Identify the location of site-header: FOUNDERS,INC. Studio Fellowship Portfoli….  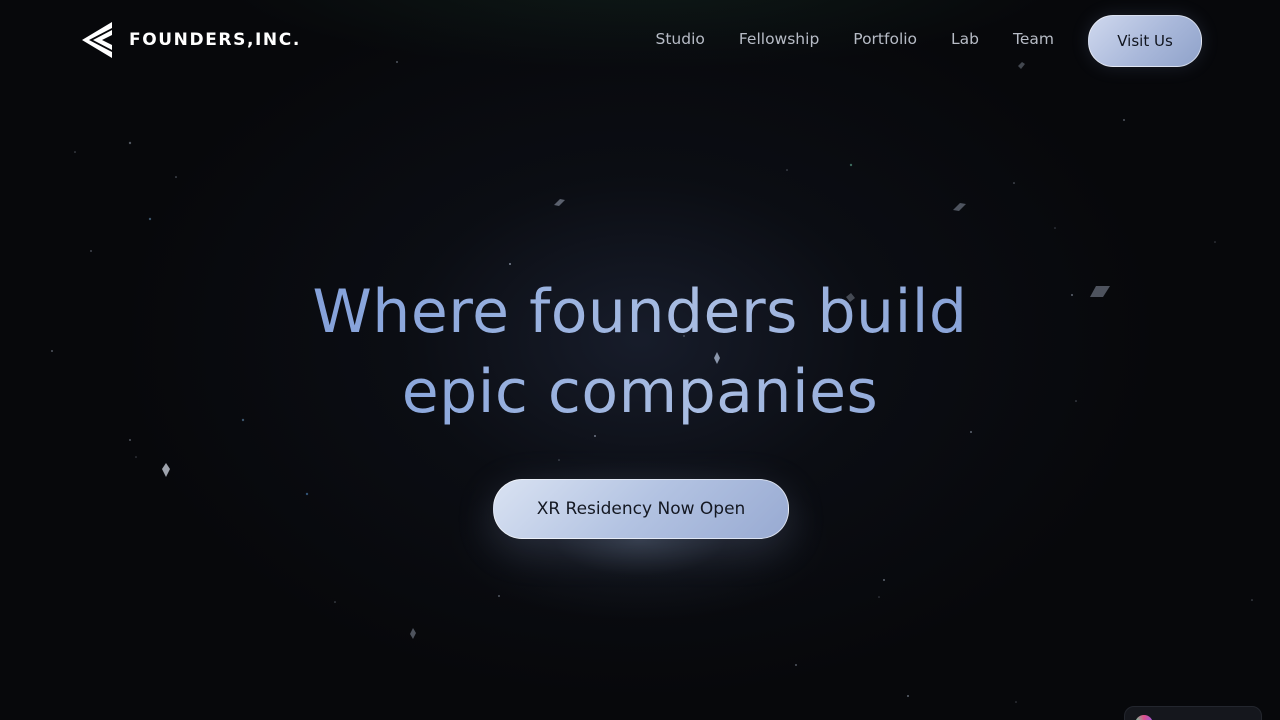
(640, 40).